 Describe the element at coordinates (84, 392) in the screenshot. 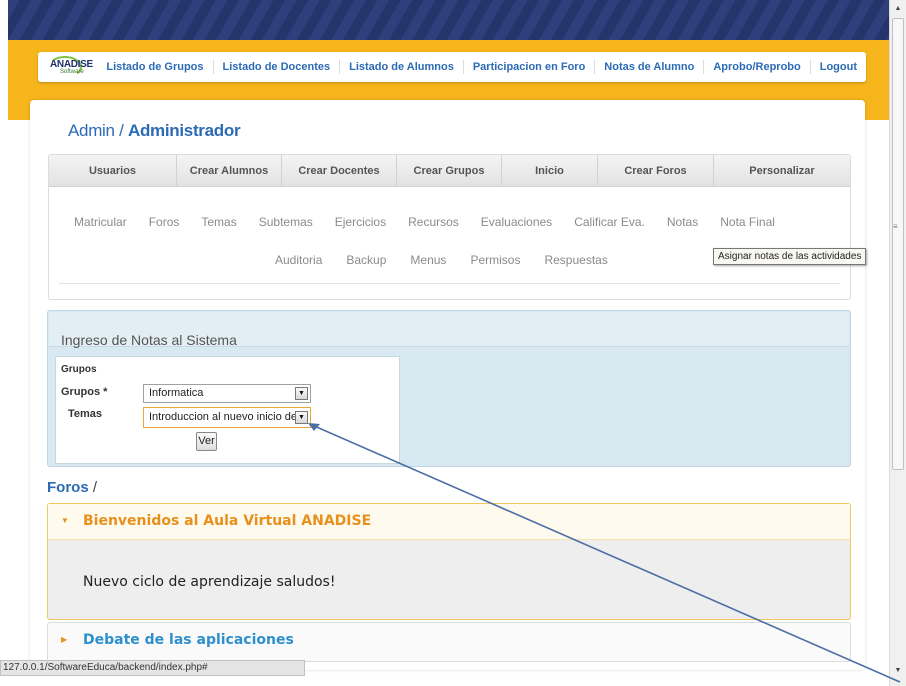

I see `grupos-label: Grupos *` at that location.